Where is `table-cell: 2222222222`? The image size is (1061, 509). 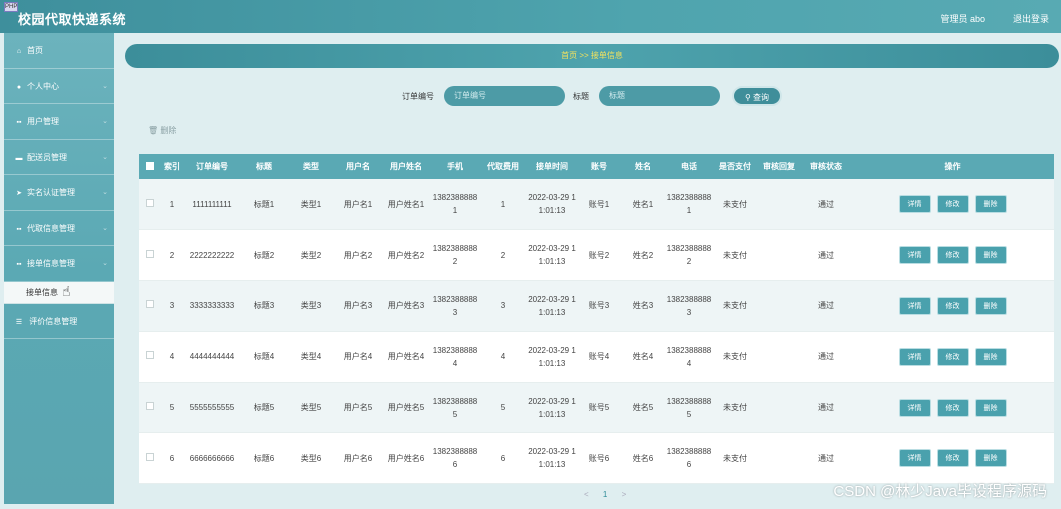
table-cell: 2222222222 is located at coordinates (212, 255).